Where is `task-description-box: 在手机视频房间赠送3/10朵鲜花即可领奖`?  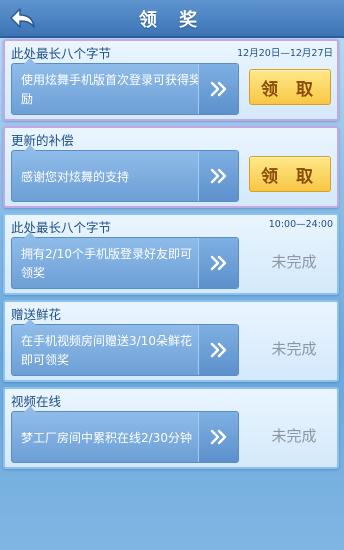 task-description-box: 在手机视频房间赠送3/10朵鲜花即可领奖 is located at coordinates (125, 347).